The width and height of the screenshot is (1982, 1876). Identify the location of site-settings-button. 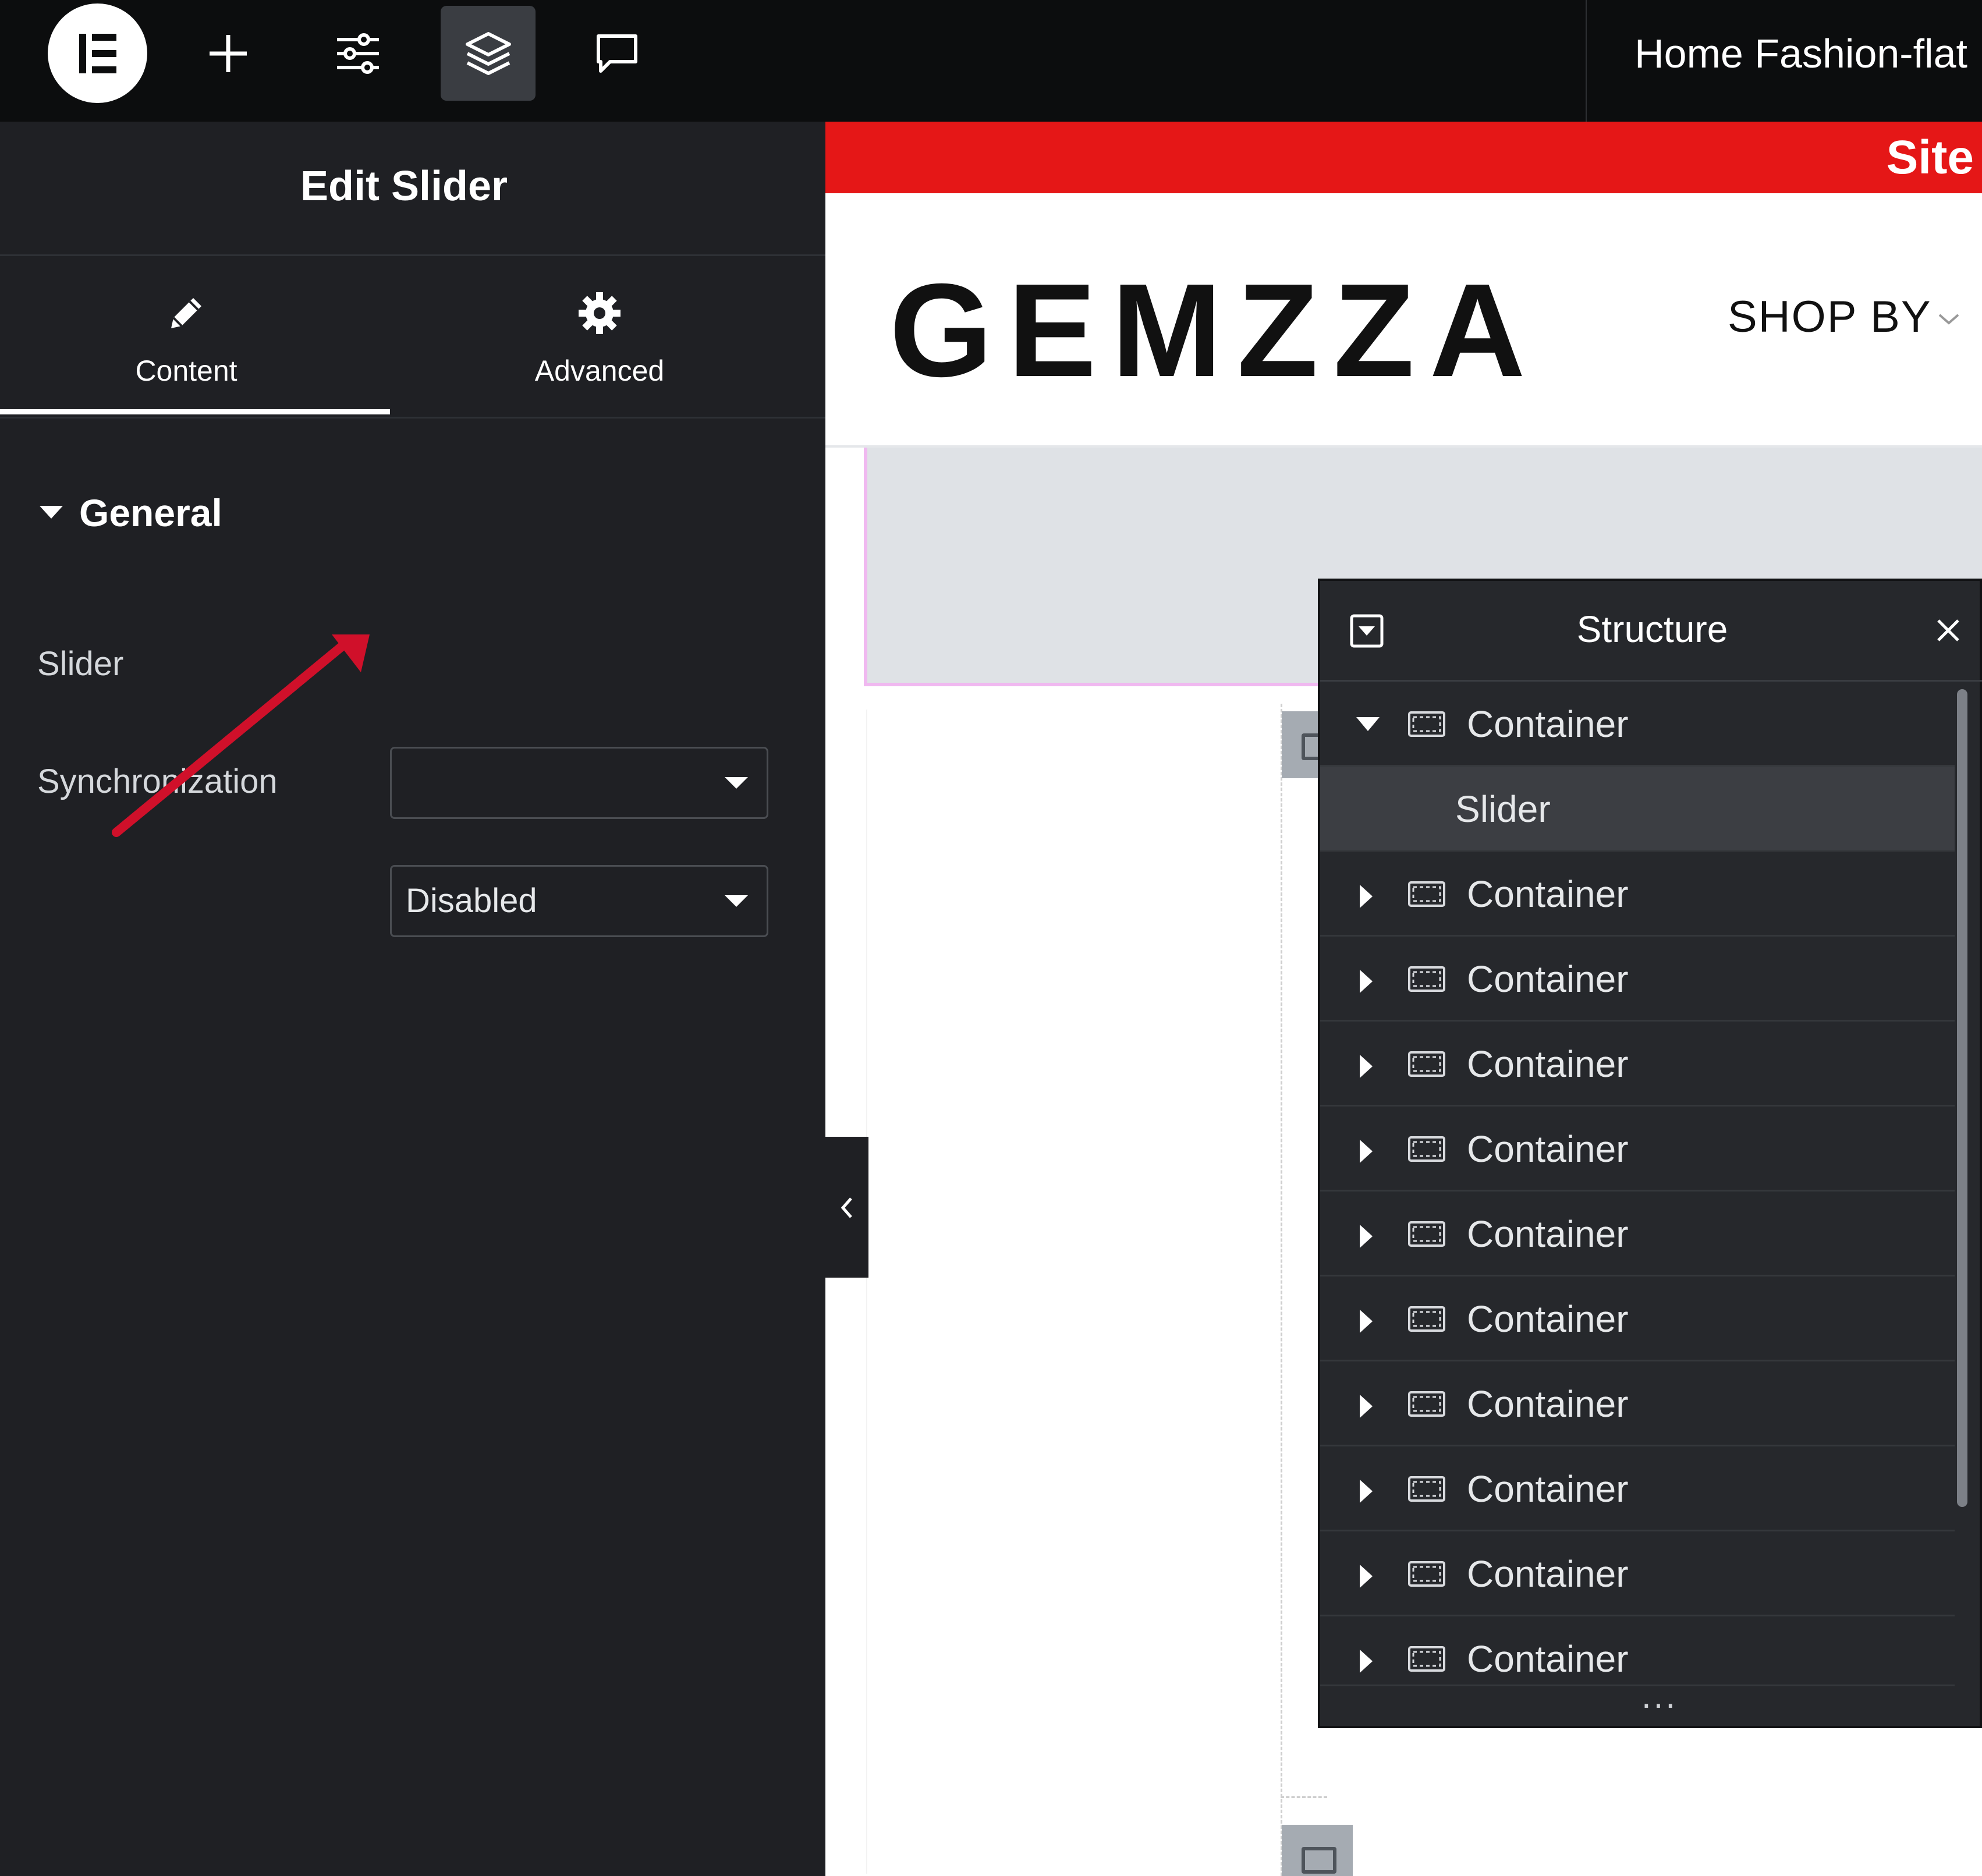
(357, 53).